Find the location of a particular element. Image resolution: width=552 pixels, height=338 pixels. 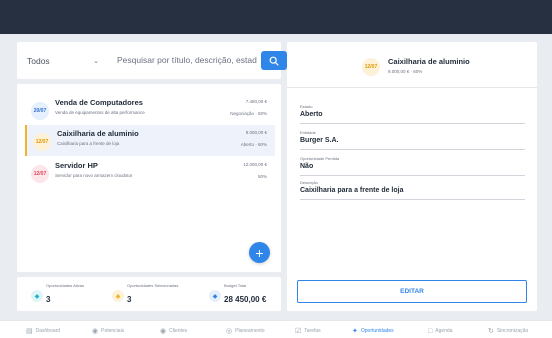

search-icon is located at coordinates (274, 61).